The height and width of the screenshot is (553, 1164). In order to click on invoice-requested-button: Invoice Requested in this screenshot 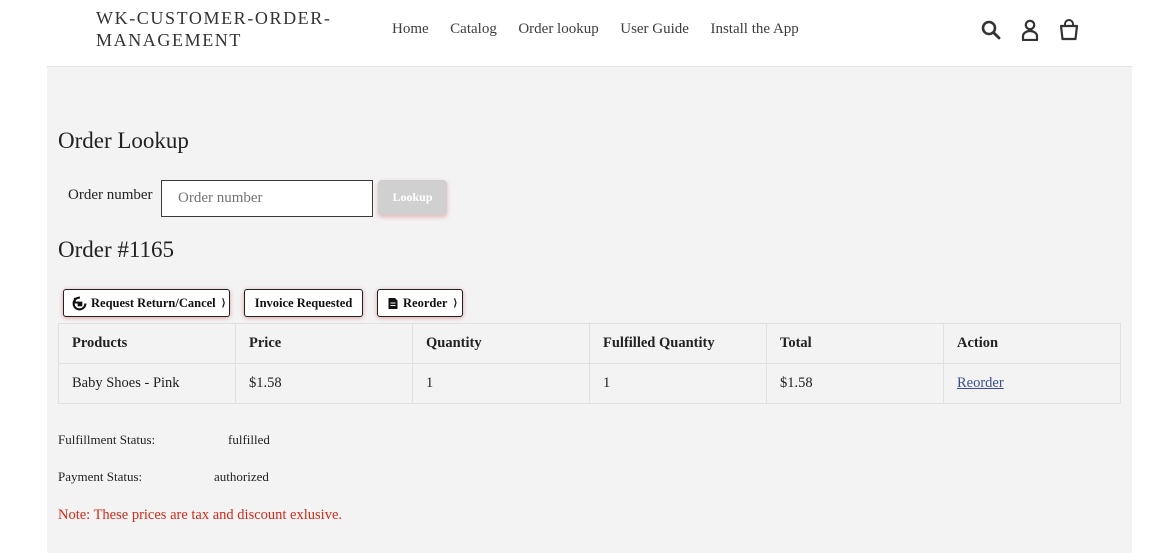, I will do `click(303, 303)`.